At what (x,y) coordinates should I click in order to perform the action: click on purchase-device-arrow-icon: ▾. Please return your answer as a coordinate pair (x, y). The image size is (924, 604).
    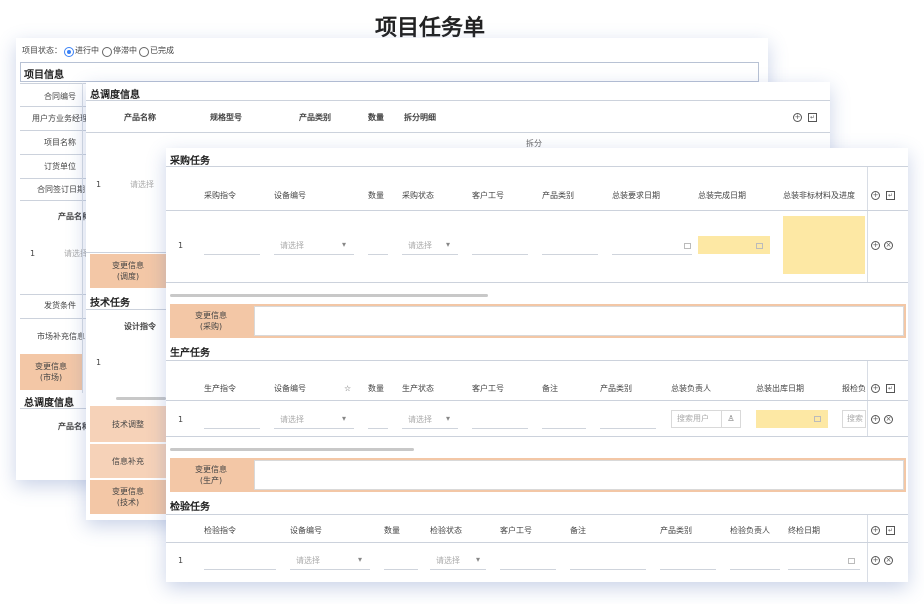
    Looking at the image, I should click on (344, 245).